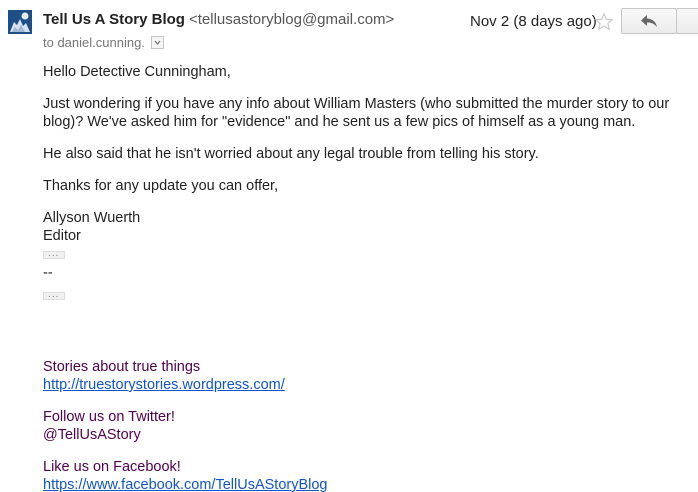 The width and height of the screenshot is (698, 492). Describe the element at coordinates (363, 385) in the screenshot. I see `blog-link: http://truestorystories.wordpress.com/` at that location.